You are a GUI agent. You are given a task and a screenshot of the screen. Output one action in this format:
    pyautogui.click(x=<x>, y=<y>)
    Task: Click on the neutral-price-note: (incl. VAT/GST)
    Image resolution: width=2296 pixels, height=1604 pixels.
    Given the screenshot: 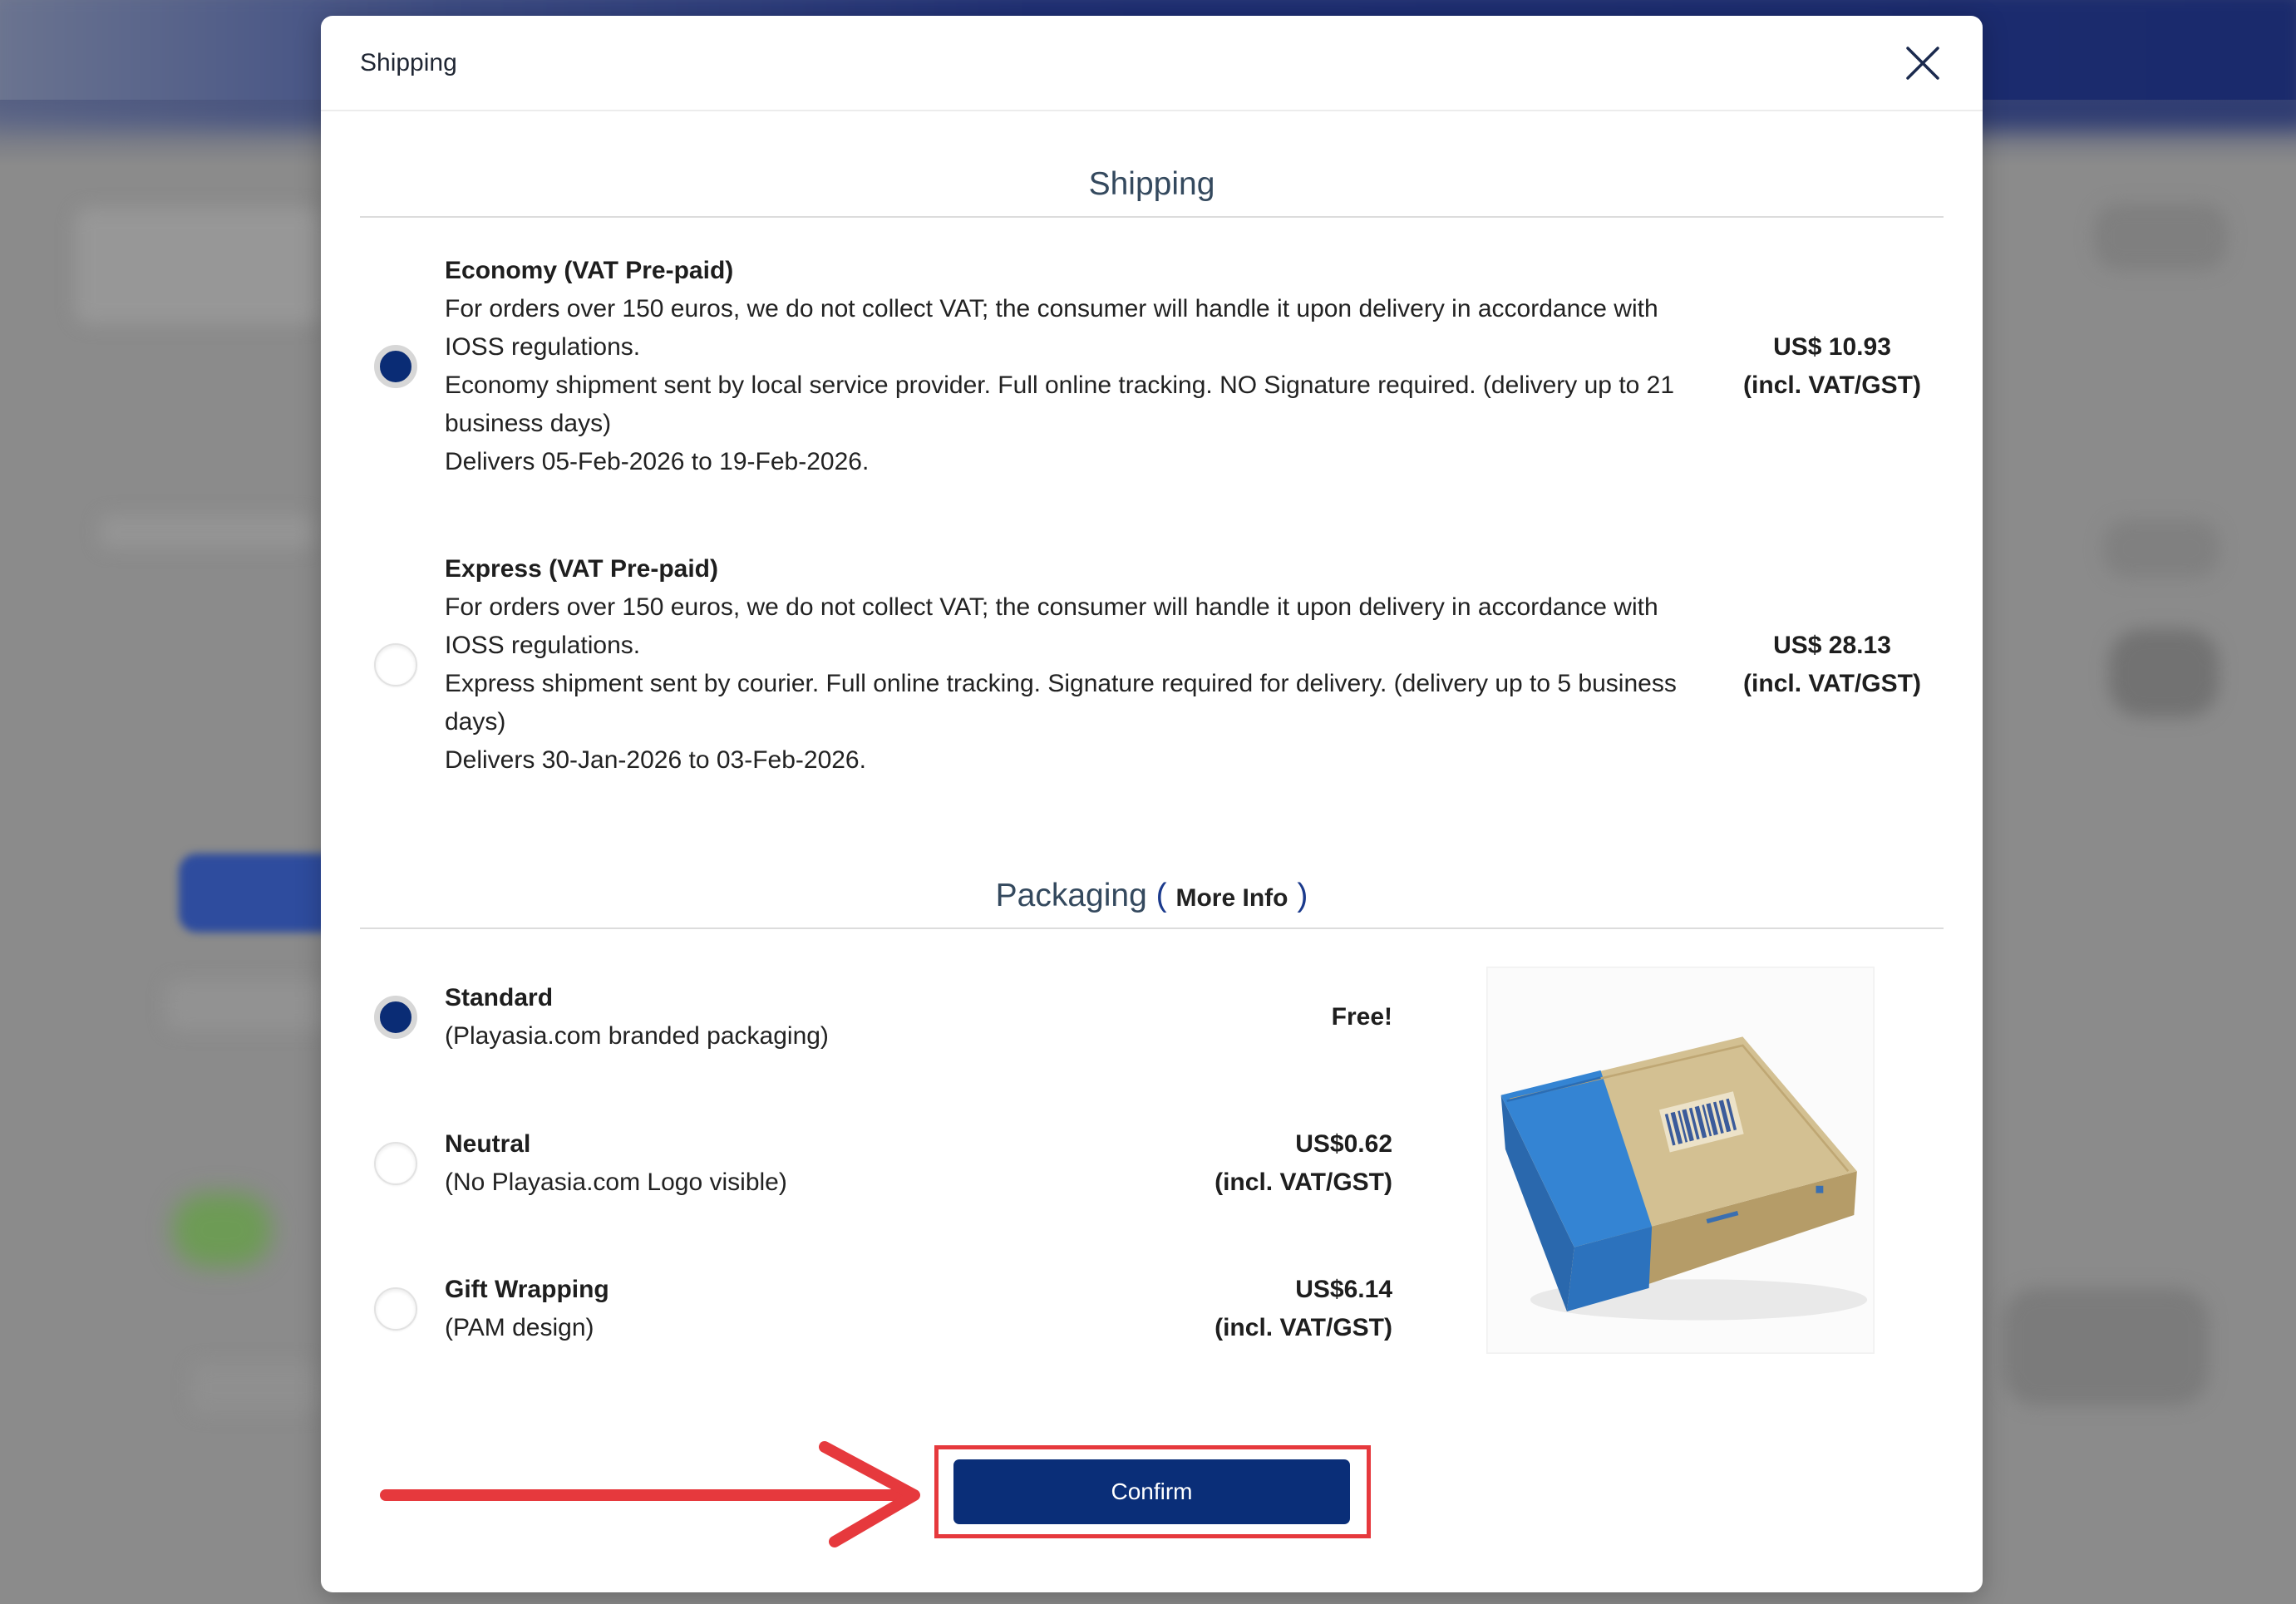 What is the action you would take?
    pyautogui.click(x=1303, y=1182)
    